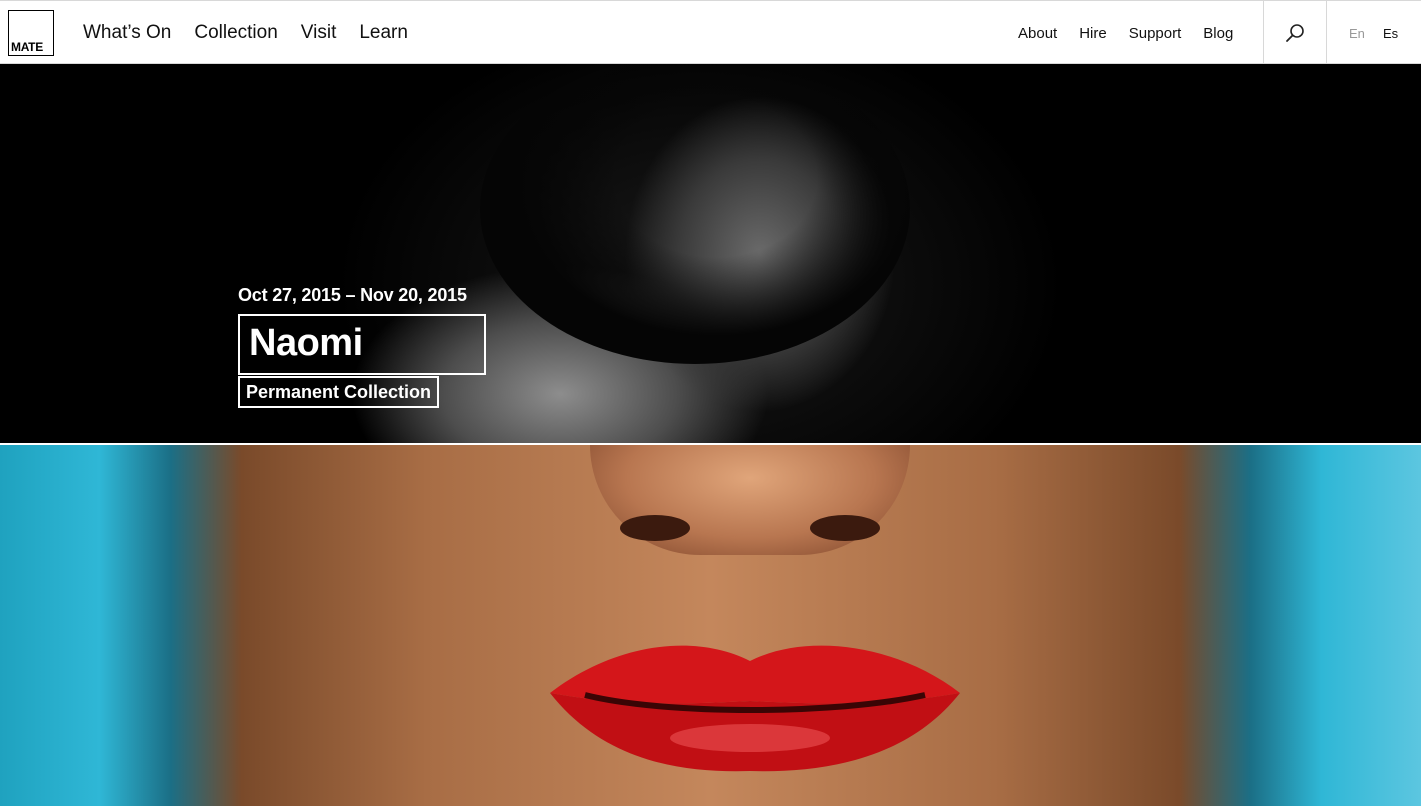  I want to click on nav-learn: Learn, so click(383, 33).